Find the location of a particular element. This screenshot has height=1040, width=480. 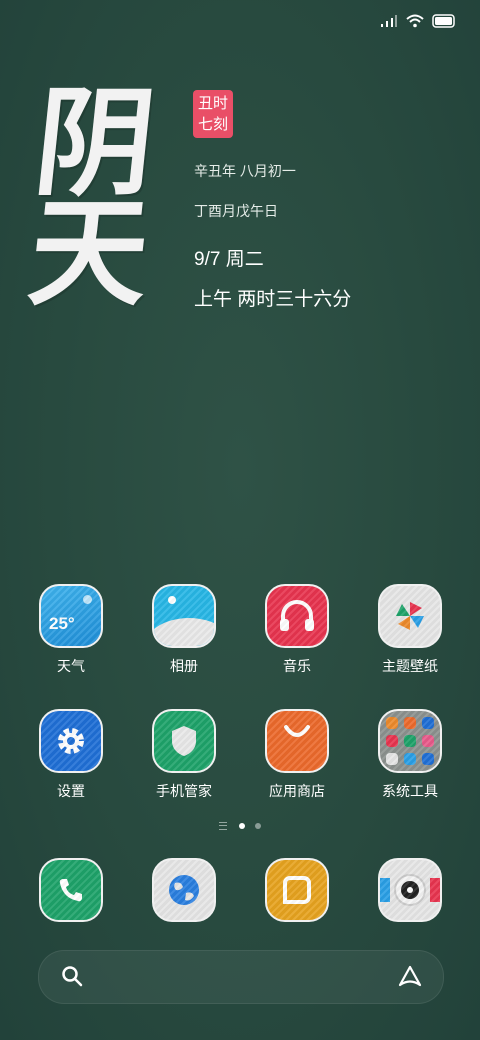

weather-temp: 25° is located at coordinates (62, 623).